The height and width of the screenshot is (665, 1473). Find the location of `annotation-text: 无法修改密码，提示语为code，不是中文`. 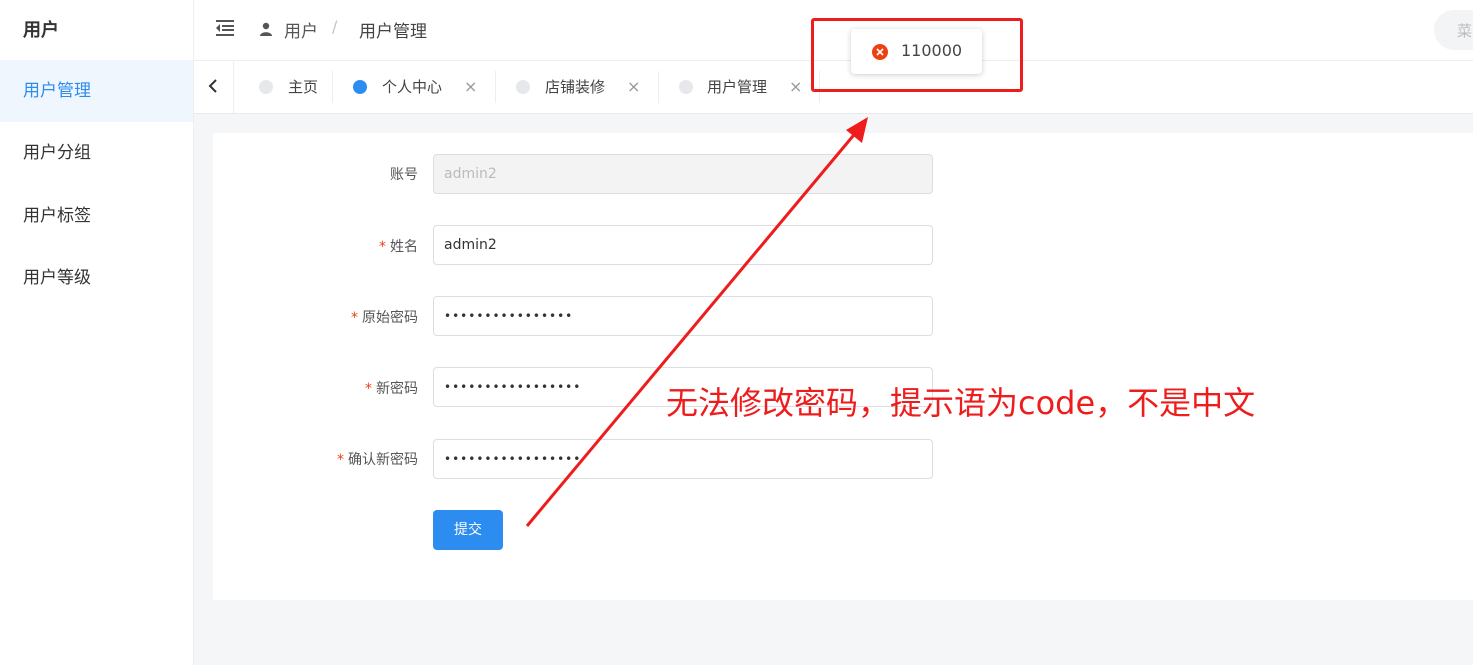

annotation-text: 无法修改密码，提示语为code，不是中文 is located at coordinates (961, 403).